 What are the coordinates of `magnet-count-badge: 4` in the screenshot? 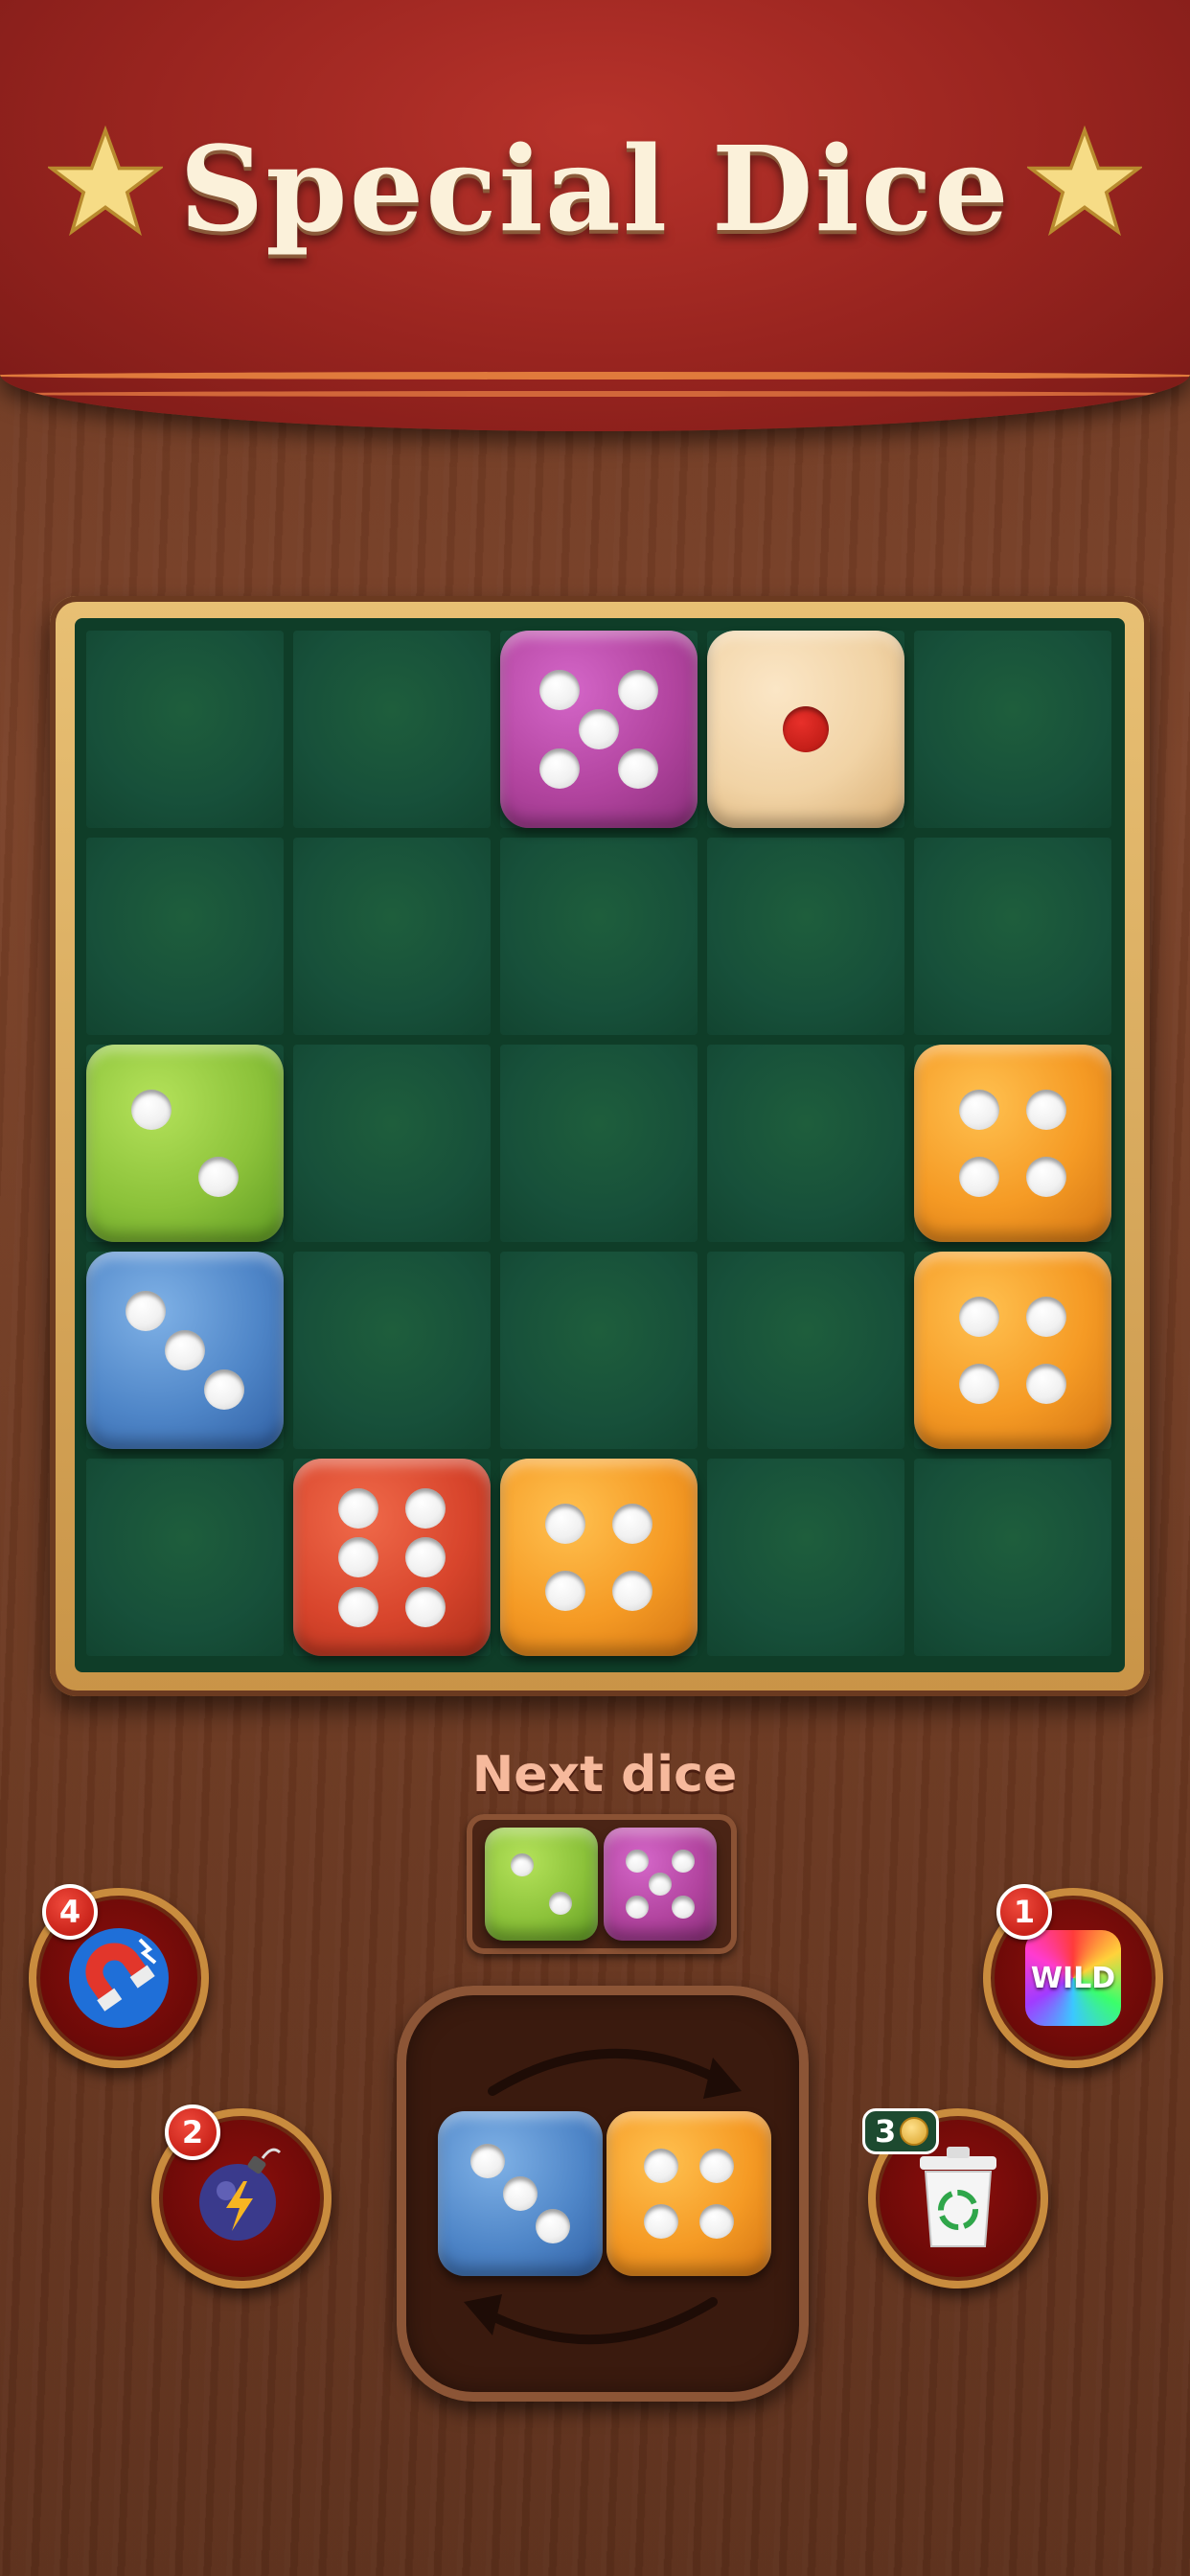 It's located at (70, 1912).